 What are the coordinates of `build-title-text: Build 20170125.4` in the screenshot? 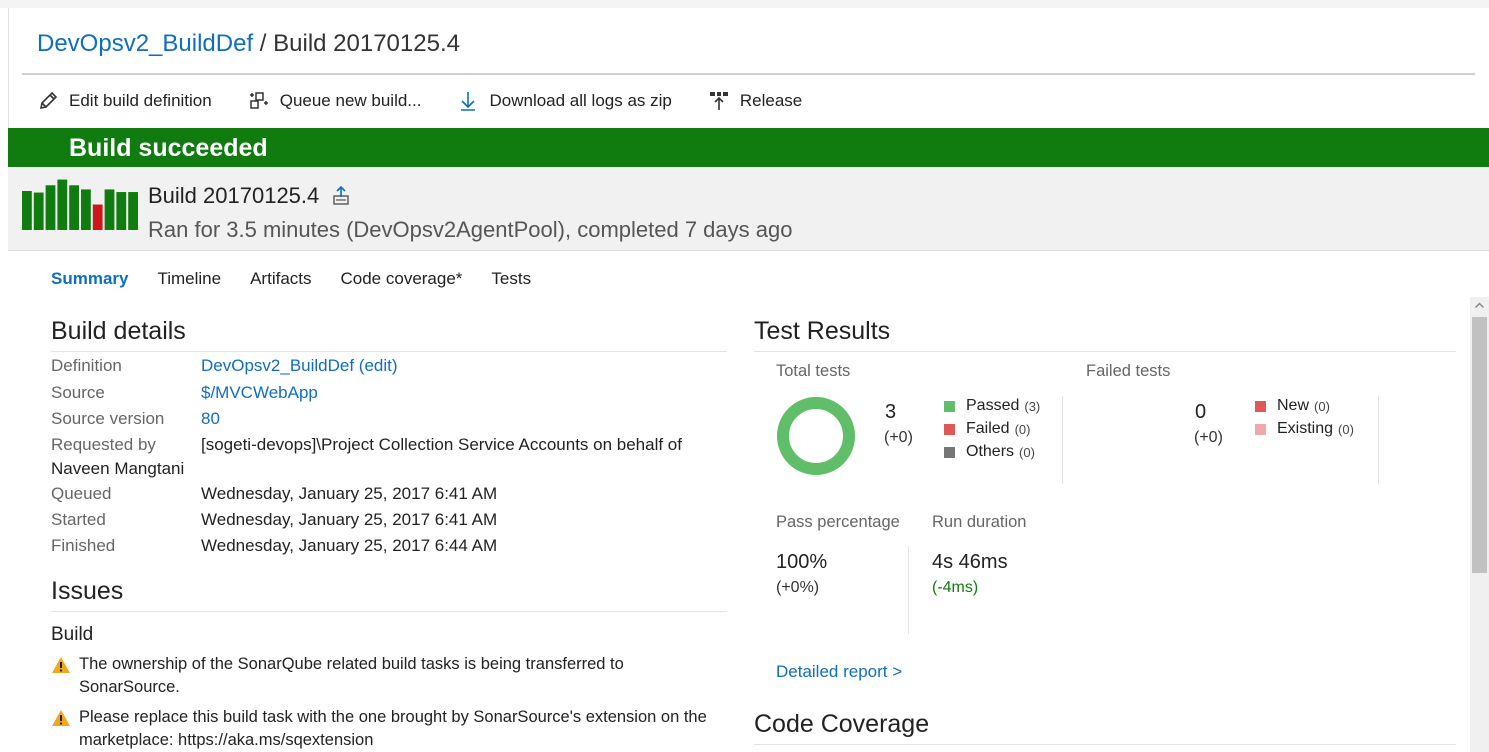 It's located at (234, 195).